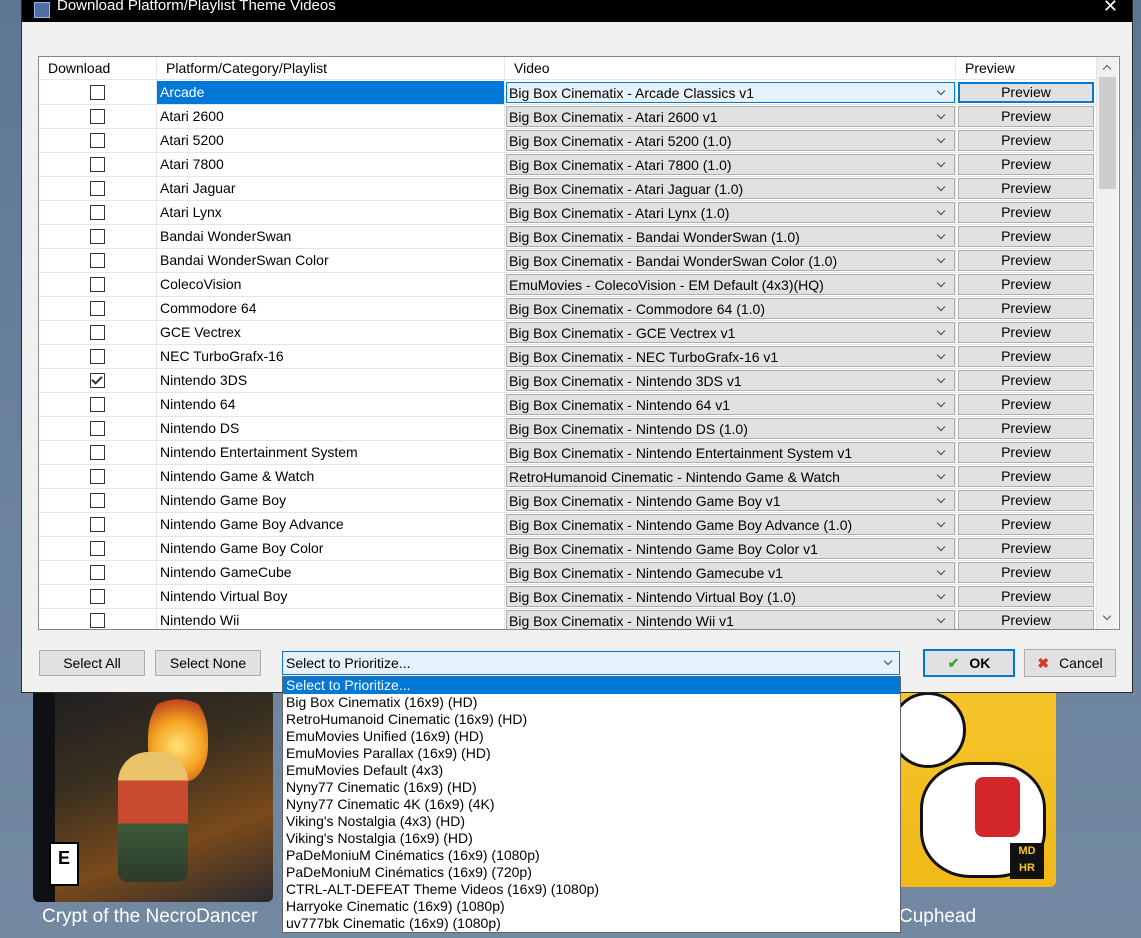  Describe the element at coordinates (730, 308) in the screenshot. I see `video-select: Big Box Cinematix - Commodore 64 (1.0)` at that location.